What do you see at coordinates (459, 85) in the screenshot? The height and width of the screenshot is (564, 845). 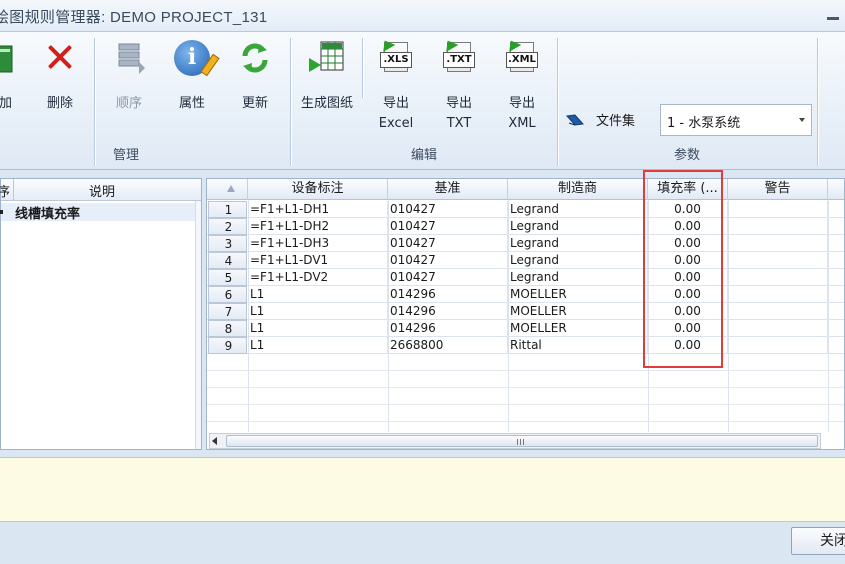 I see `export-txt-button: .TXT 导出 TXT` at bounding box center [459, 85].